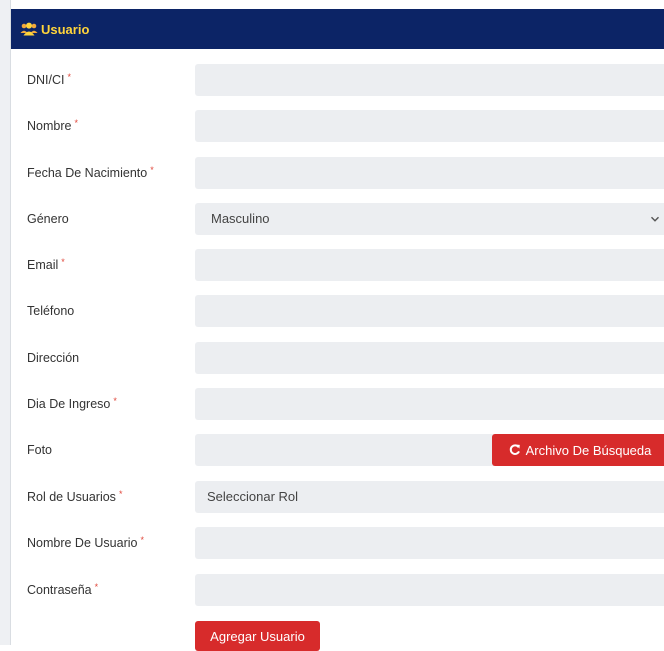 The width and height of the screenshot is (664, 651). I want to click on foto-file-input: Archivo De Búsqueda, so click(429, 450).